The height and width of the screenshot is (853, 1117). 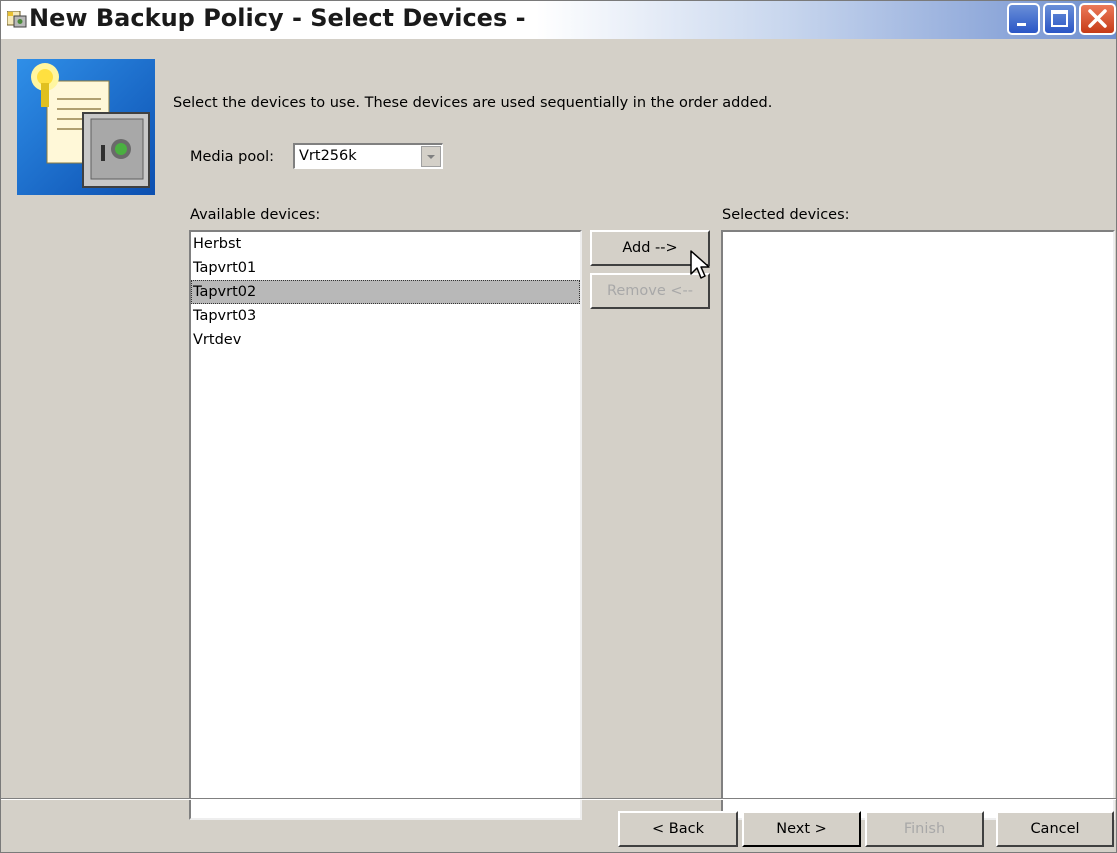 What do you see at coordinates (385, 340) in the screenshot?
I see `list-item: Vrtdev` at bounding box center [385, 340].